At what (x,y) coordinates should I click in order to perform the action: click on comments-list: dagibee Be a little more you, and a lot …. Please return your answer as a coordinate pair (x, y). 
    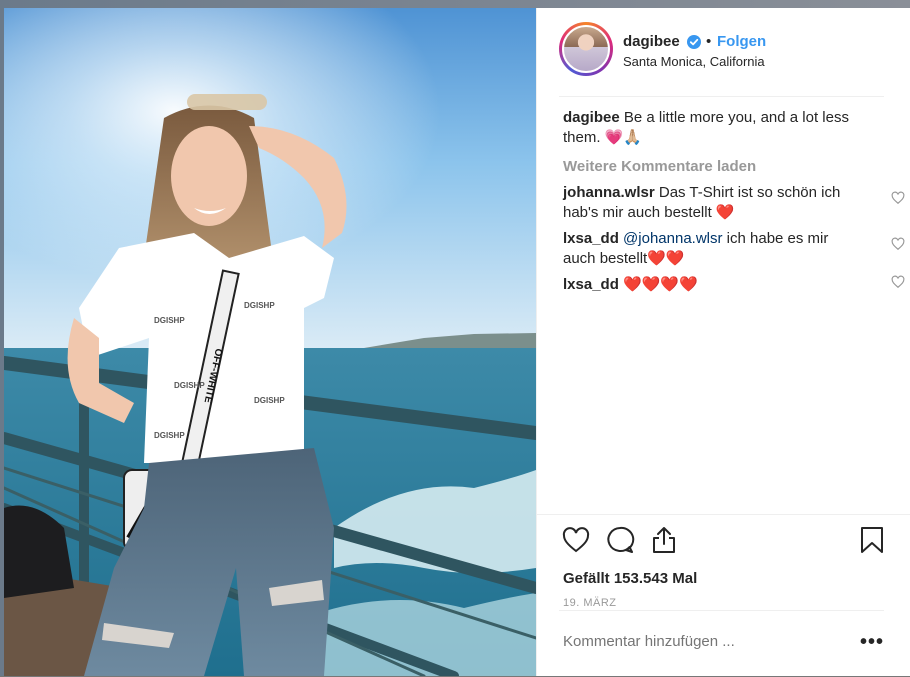
    Looking at the image, I should click on (734, 201).